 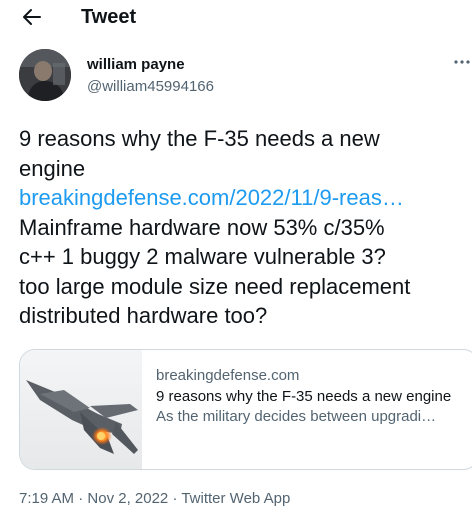 I want to click on tweet-header: Tweet, so click(x=236, y=18).